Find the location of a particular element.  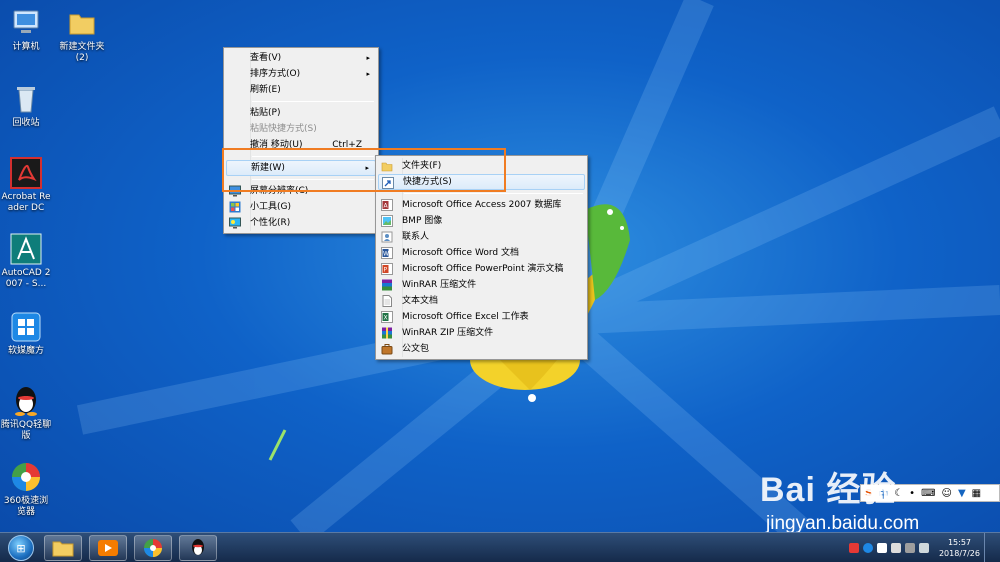

desktop-icon-computer: 计算机 is located at coordinates (26, 29).